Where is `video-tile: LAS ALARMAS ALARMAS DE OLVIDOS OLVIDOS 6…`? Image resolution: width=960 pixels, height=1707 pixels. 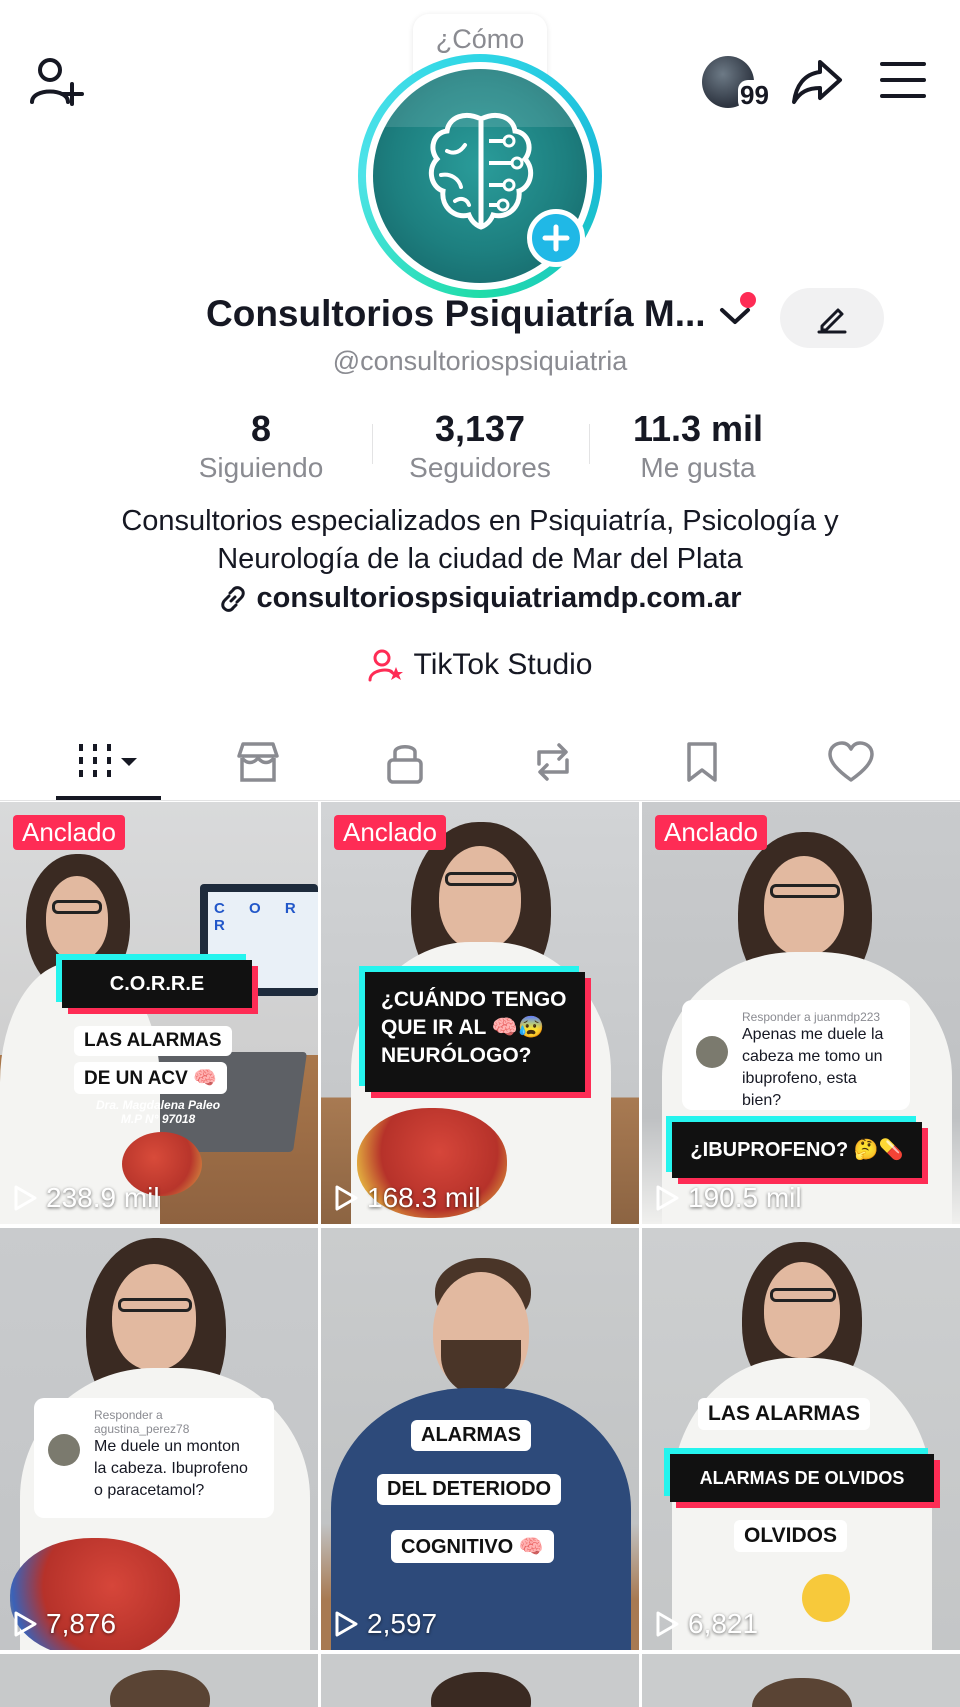
video-tile: LAS ALARMAS ALARMAS DE OLVIDOS OLVIDOS 6… is located at coordinates (801, 1439).